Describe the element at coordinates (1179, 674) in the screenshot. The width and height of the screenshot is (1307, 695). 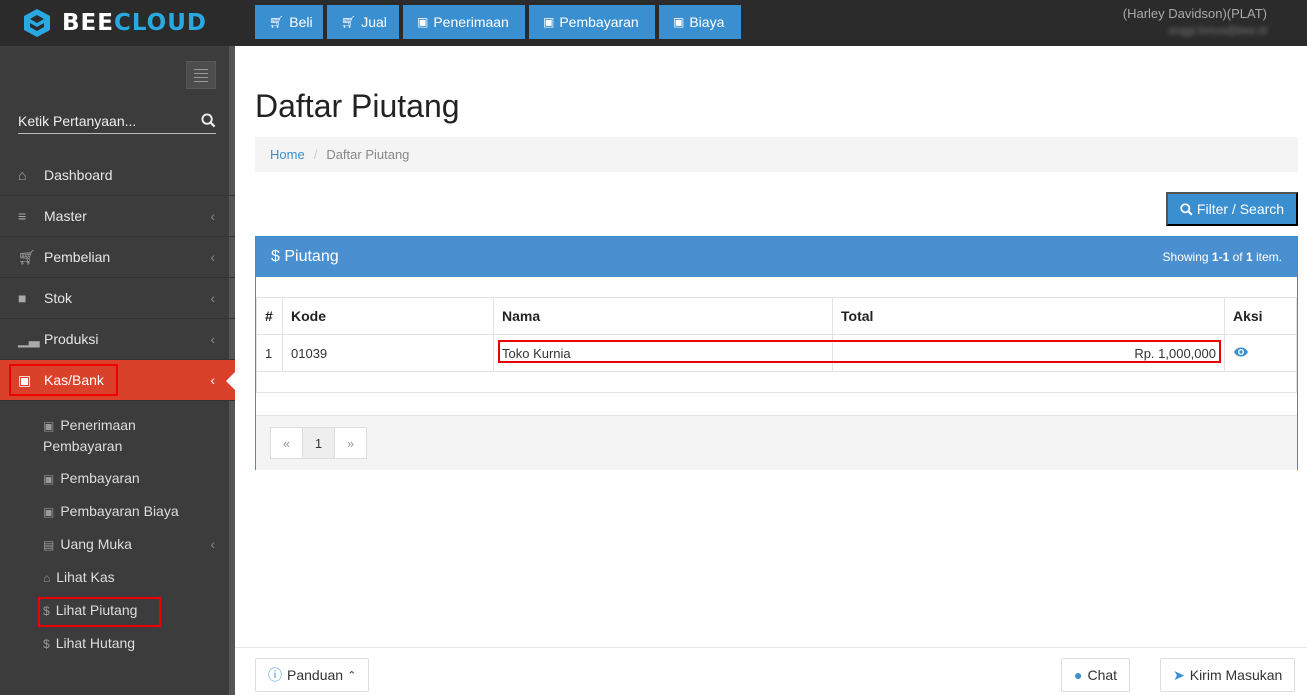
I see `send-icon: ➤` at that location.